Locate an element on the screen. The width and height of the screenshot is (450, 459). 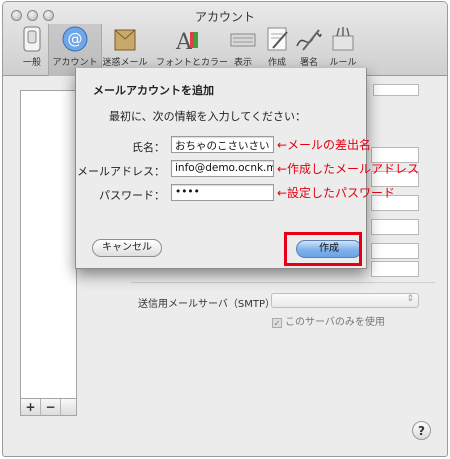
email-label: メールアドレス： is located at coordinates (121, 171).